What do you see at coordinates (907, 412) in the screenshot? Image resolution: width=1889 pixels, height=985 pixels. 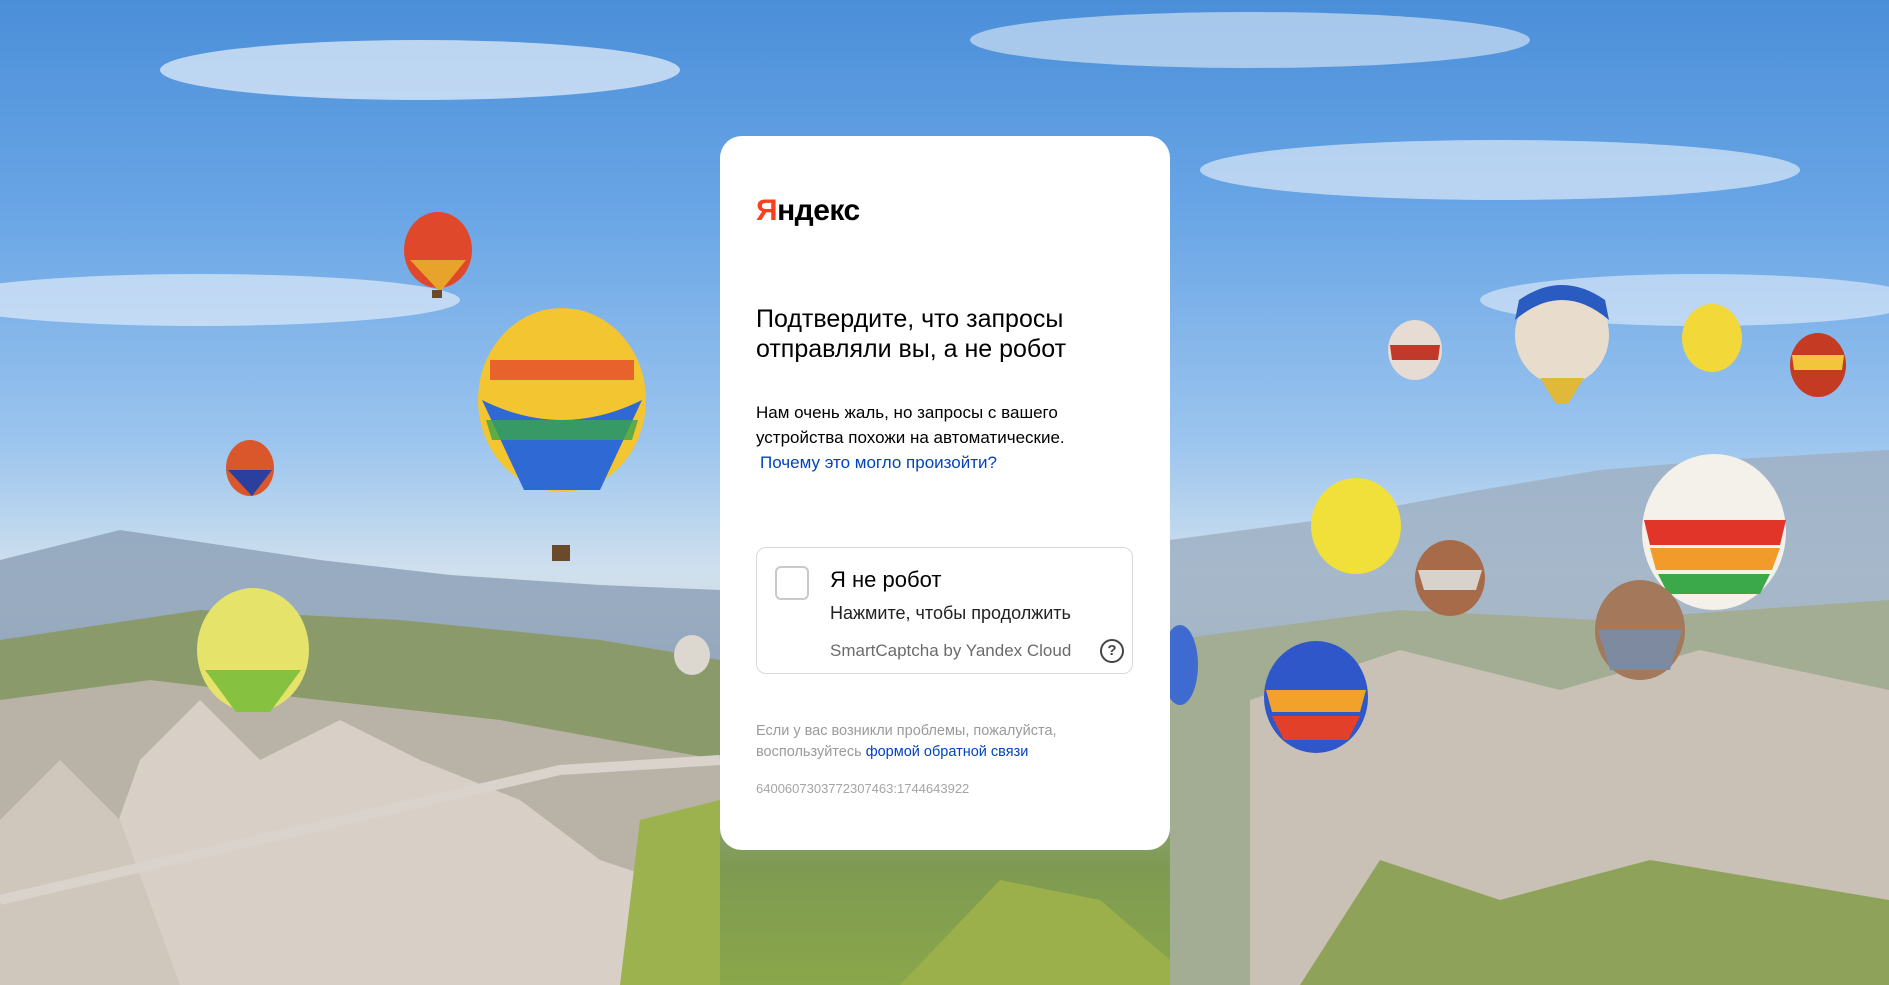 I see `description-line-1: Нам очень жаль, но запросы с вашего` at bounding box center [907, 412].